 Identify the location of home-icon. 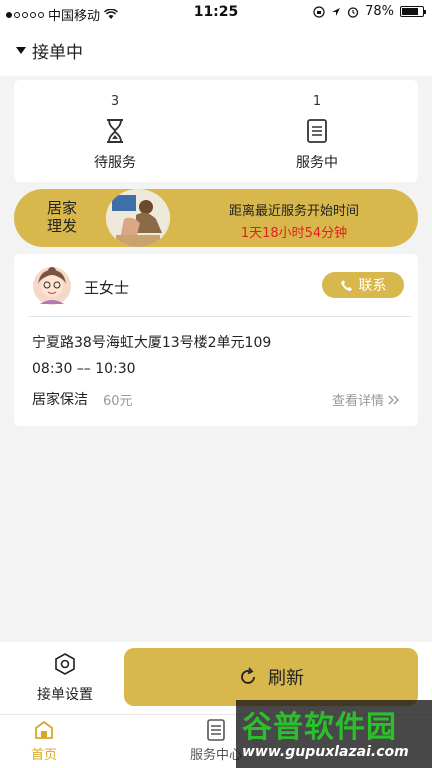
(44, 729).